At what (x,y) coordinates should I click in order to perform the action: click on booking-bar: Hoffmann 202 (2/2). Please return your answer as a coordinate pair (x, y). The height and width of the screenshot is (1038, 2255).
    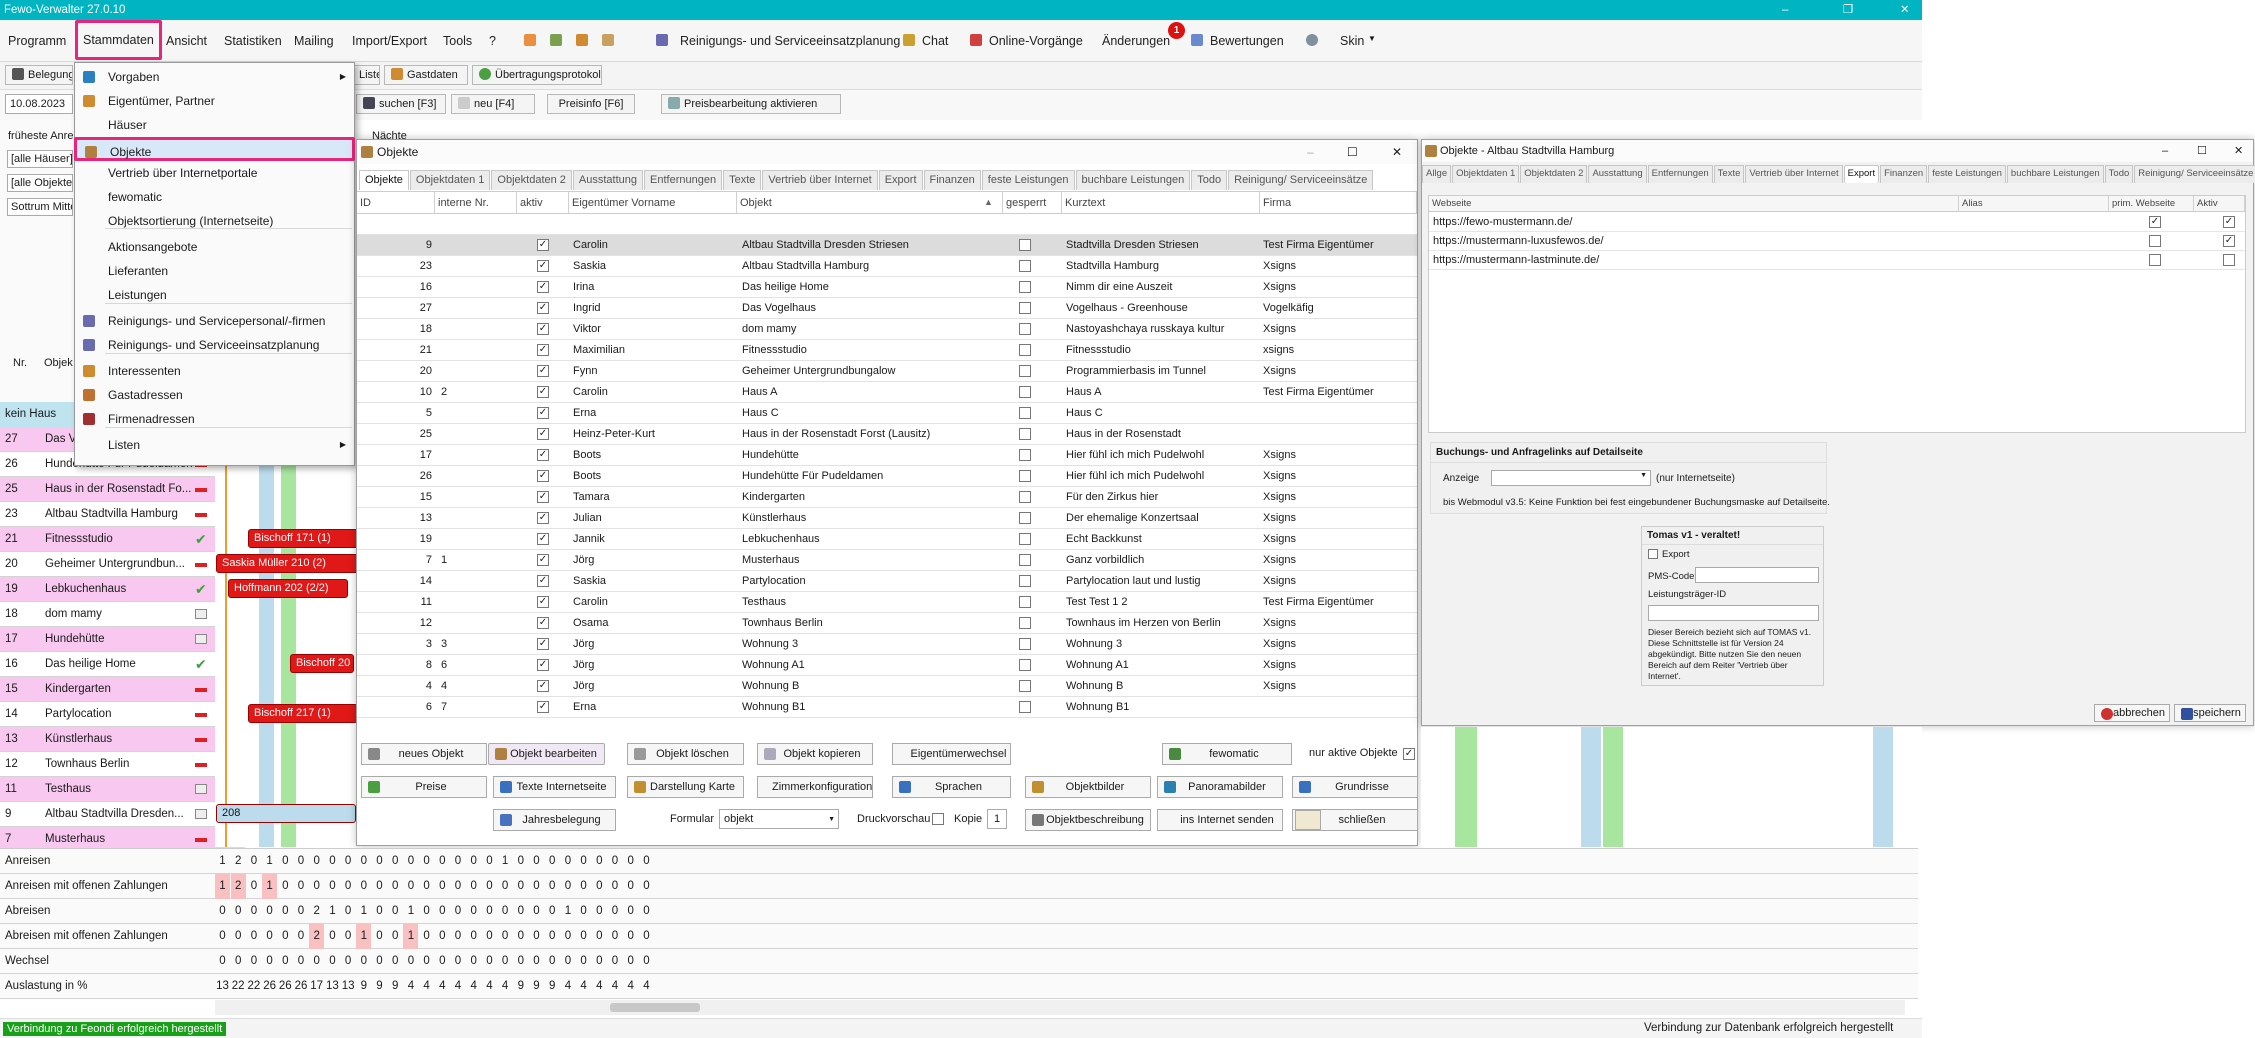
    Looking at the image, I should click on (288, 588).